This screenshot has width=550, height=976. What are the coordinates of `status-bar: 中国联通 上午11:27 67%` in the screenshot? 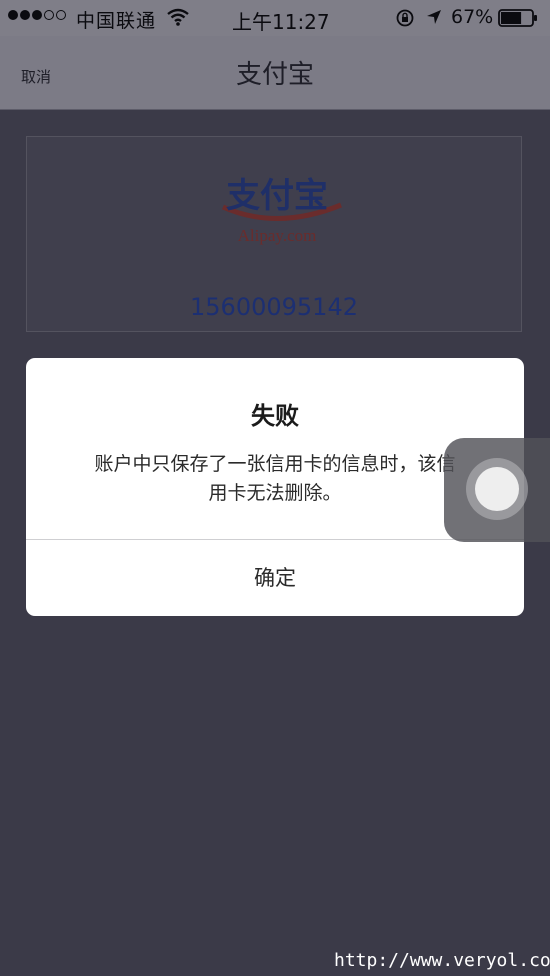 It's located at (275, 18).